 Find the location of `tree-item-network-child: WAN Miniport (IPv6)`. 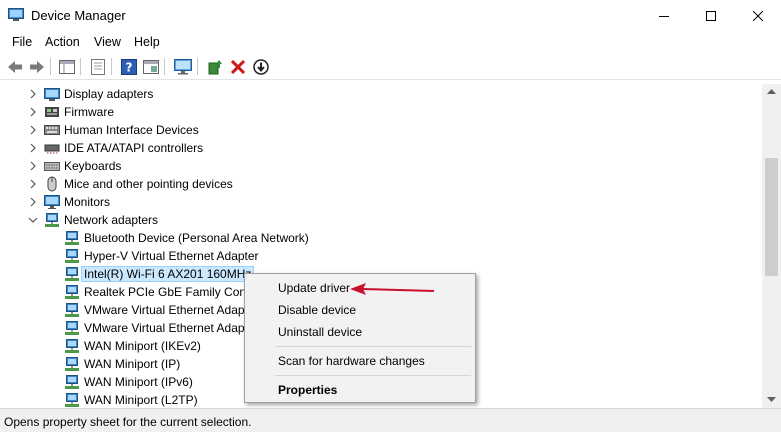

tree-item-network-child: WAN Miniport (IPv6) is located at coordinates (128, 382).